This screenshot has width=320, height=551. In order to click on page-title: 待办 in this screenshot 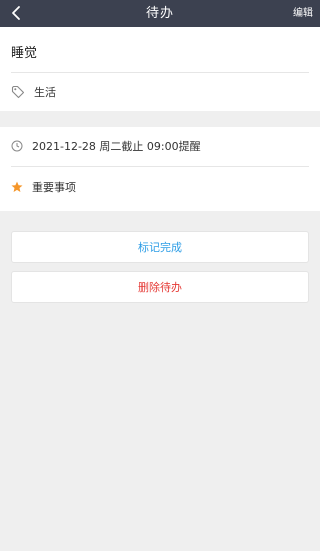, I will do `click(159, 13)`.